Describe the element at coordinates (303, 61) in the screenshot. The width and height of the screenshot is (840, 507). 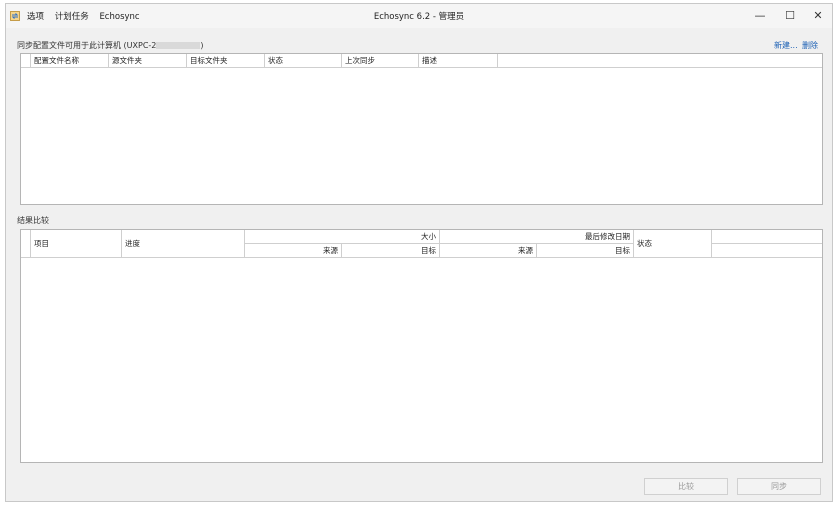
I see `col-status: 状态` at that location.